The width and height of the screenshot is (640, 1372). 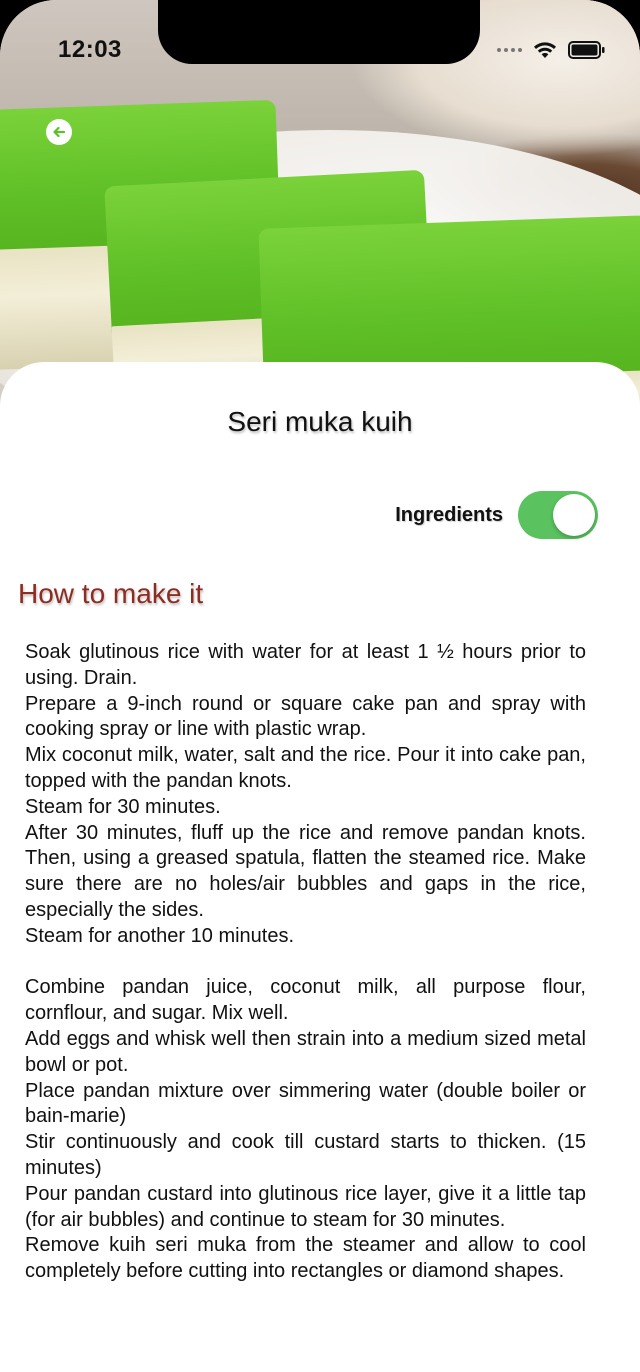 What do you see at coordinates (111, 593) in the screenshot?
I see `section-heading: How to make it` at bounding box center [111, 593].